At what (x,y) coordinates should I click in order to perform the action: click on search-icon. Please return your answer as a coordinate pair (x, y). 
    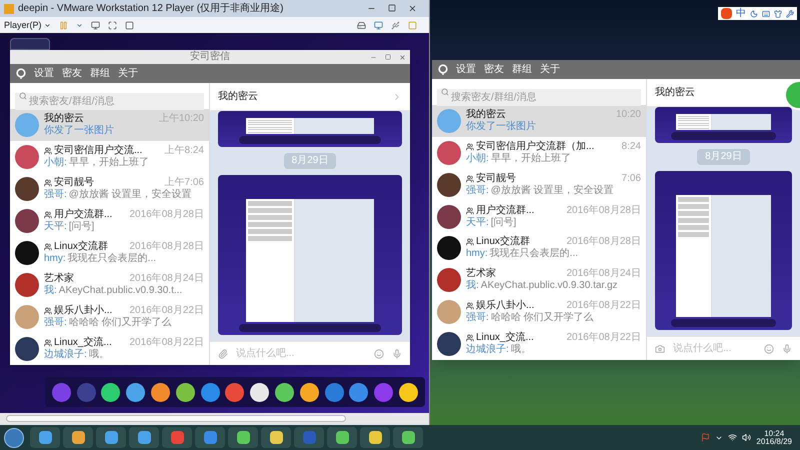
    Looking at the image, I should click on (445, 92).